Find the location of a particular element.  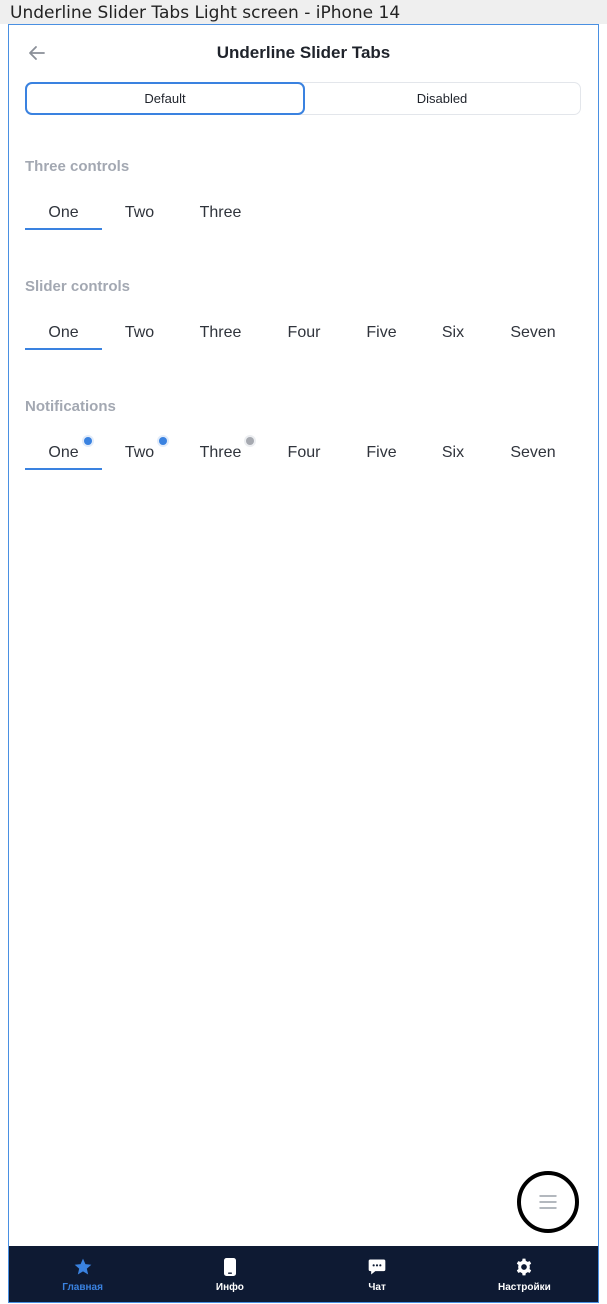

nav-label: Чат is located at coordinates (377, 1287).